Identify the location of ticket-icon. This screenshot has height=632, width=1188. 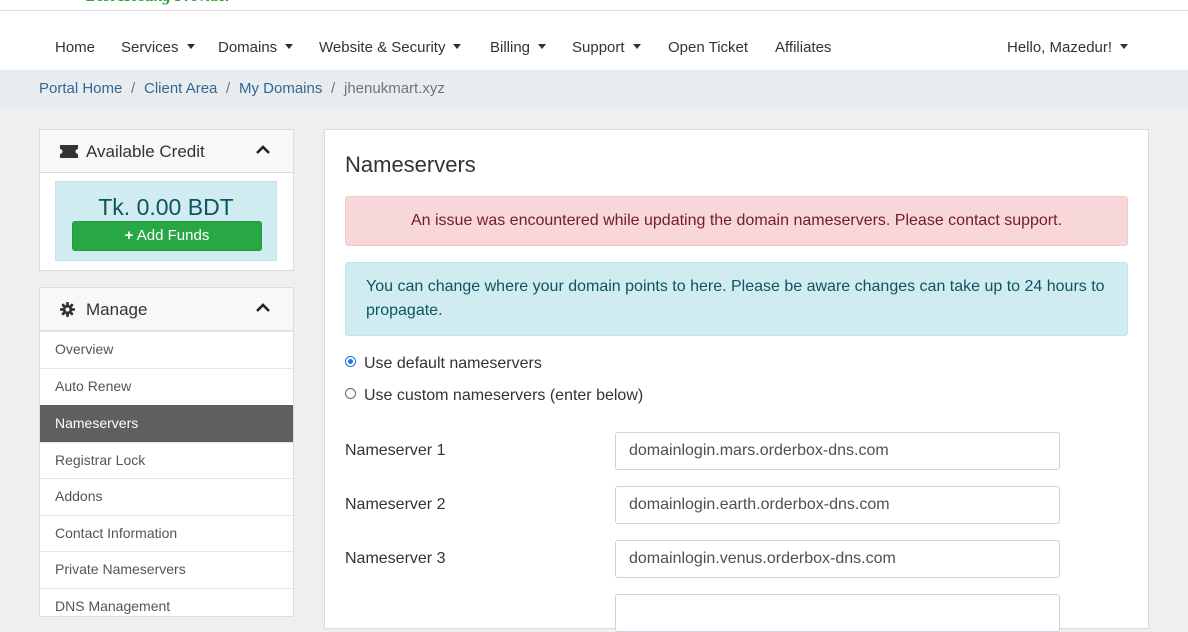
(69, 151).